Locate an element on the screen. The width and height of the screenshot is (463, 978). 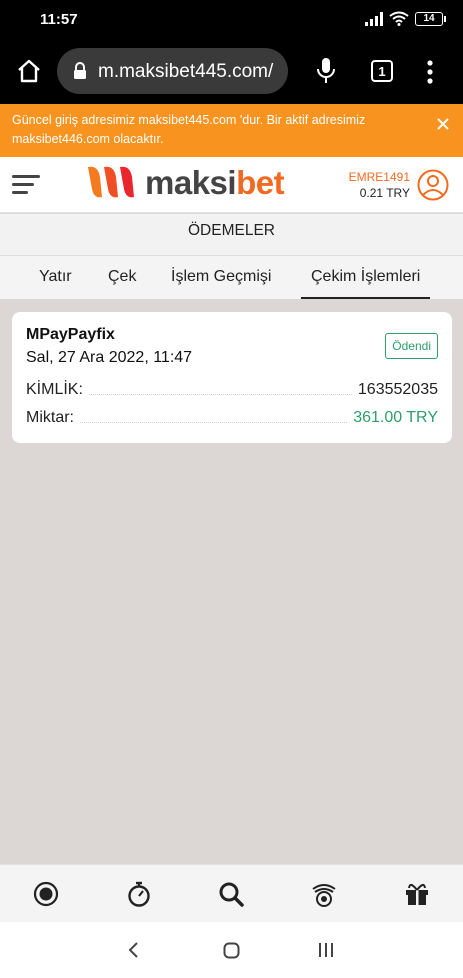
url-text: m.maksibet445.com/ is located at coordinates (186, 71).